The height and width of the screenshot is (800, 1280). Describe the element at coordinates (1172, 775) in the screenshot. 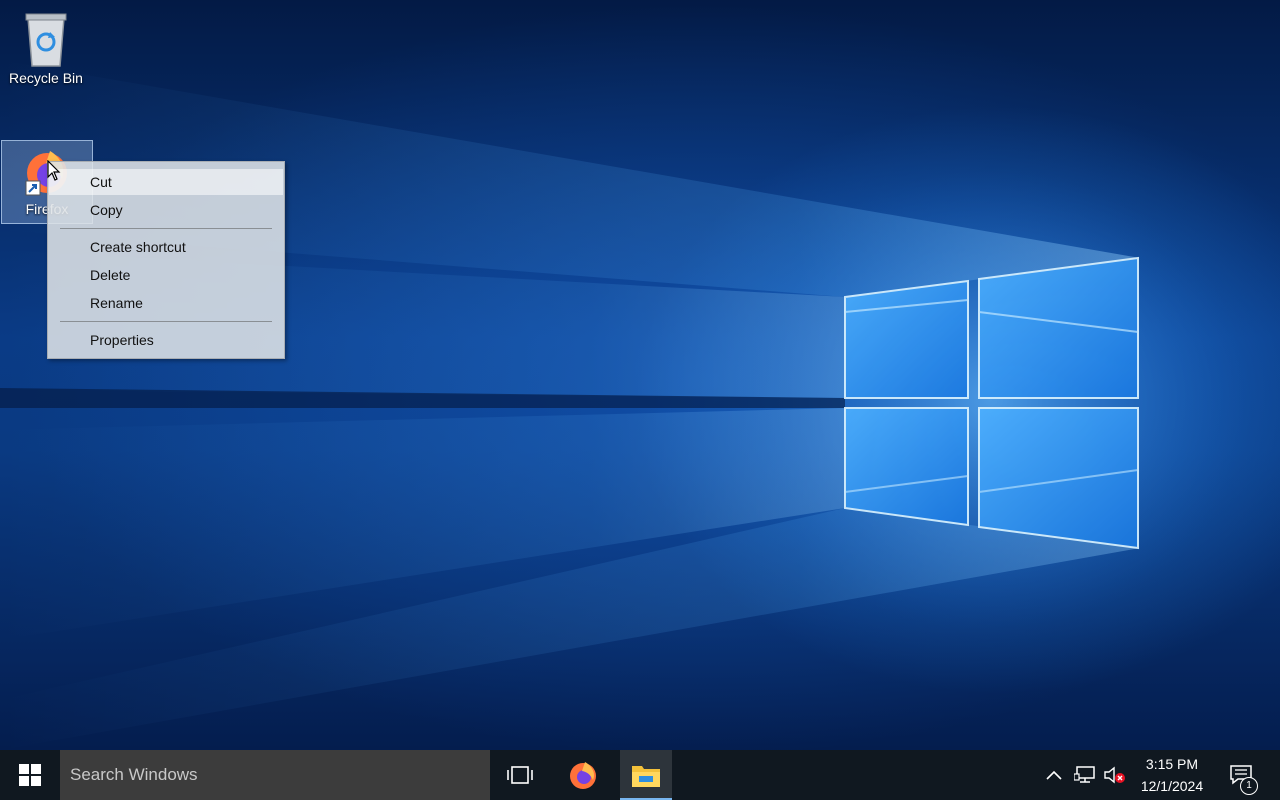

I see `clock: 3:15 PM 12/1/2024` at that location.